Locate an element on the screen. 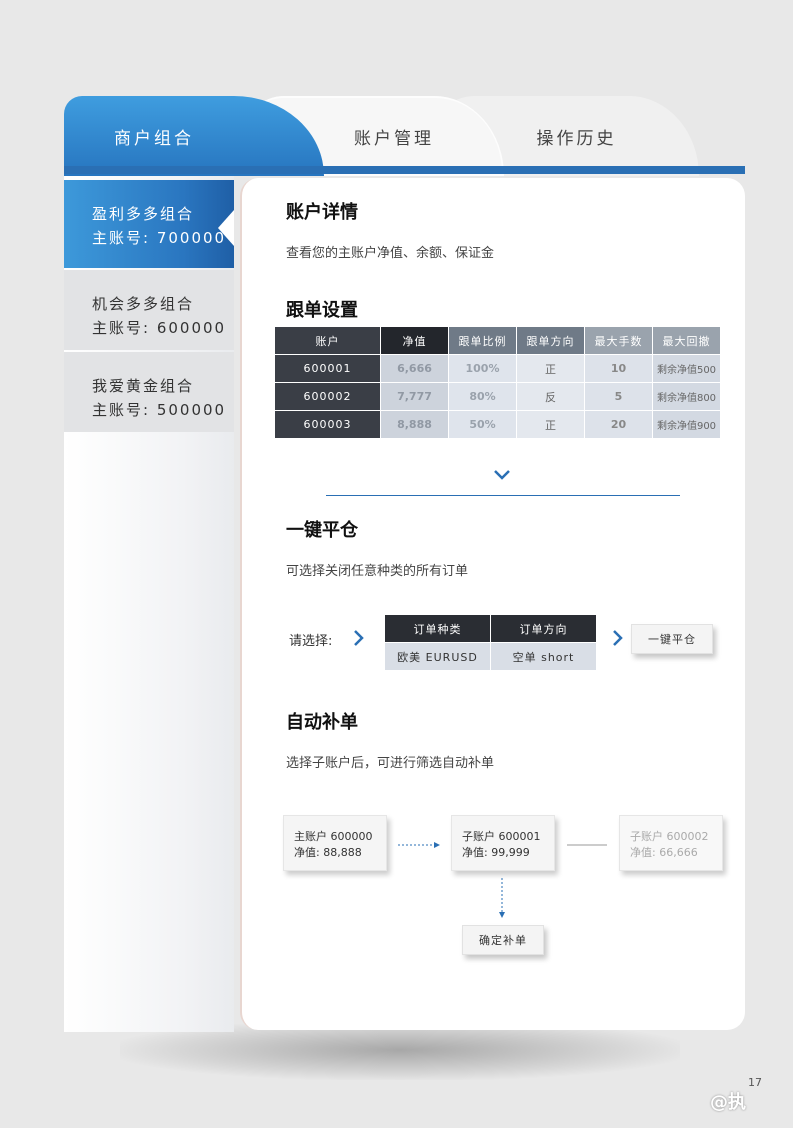  sub-account-card-2: 子账户 600002 净值: 66,666 is located at coordinates (671, 843).